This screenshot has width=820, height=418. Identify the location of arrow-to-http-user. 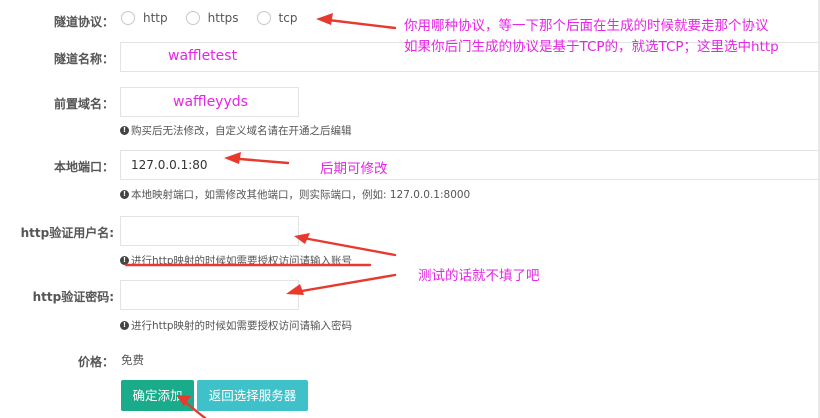
(346, 246).